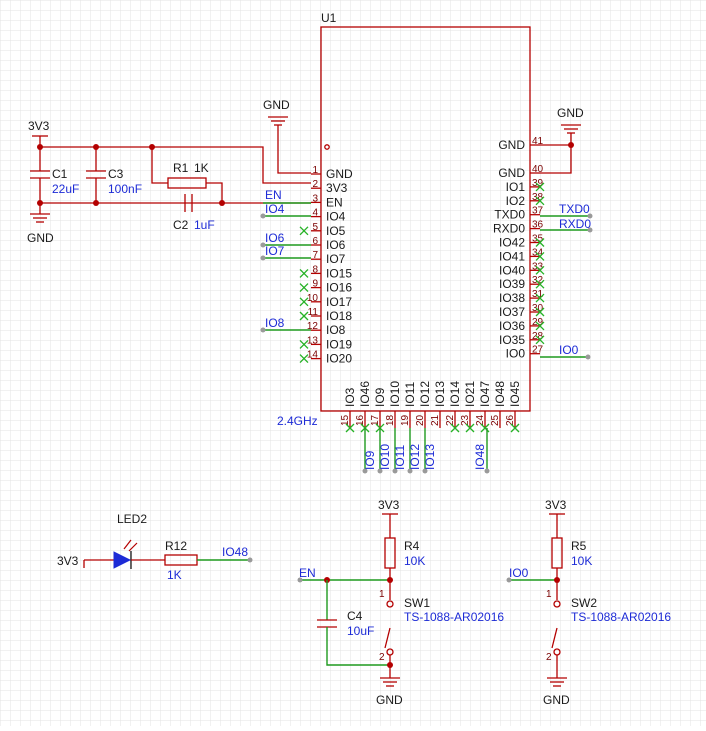 Image resolution: width=706 pixels, height=731 pixels. Describe the element at coordinates (176, 546) in the screenshot. I see `r12-ref: R12` at that location.